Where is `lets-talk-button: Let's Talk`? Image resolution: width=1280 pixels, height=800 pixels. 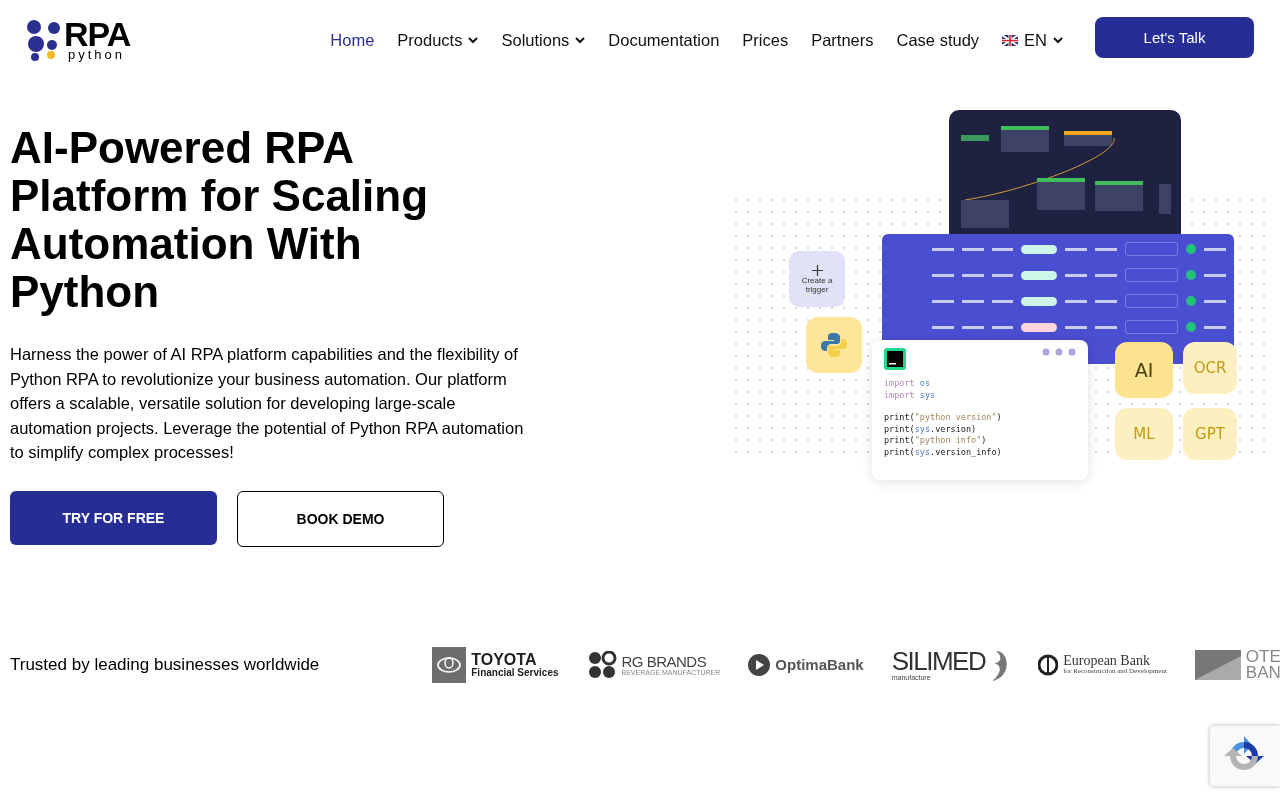
lets-talk-button: Let's Talk is located at coordinates (1174, 37).